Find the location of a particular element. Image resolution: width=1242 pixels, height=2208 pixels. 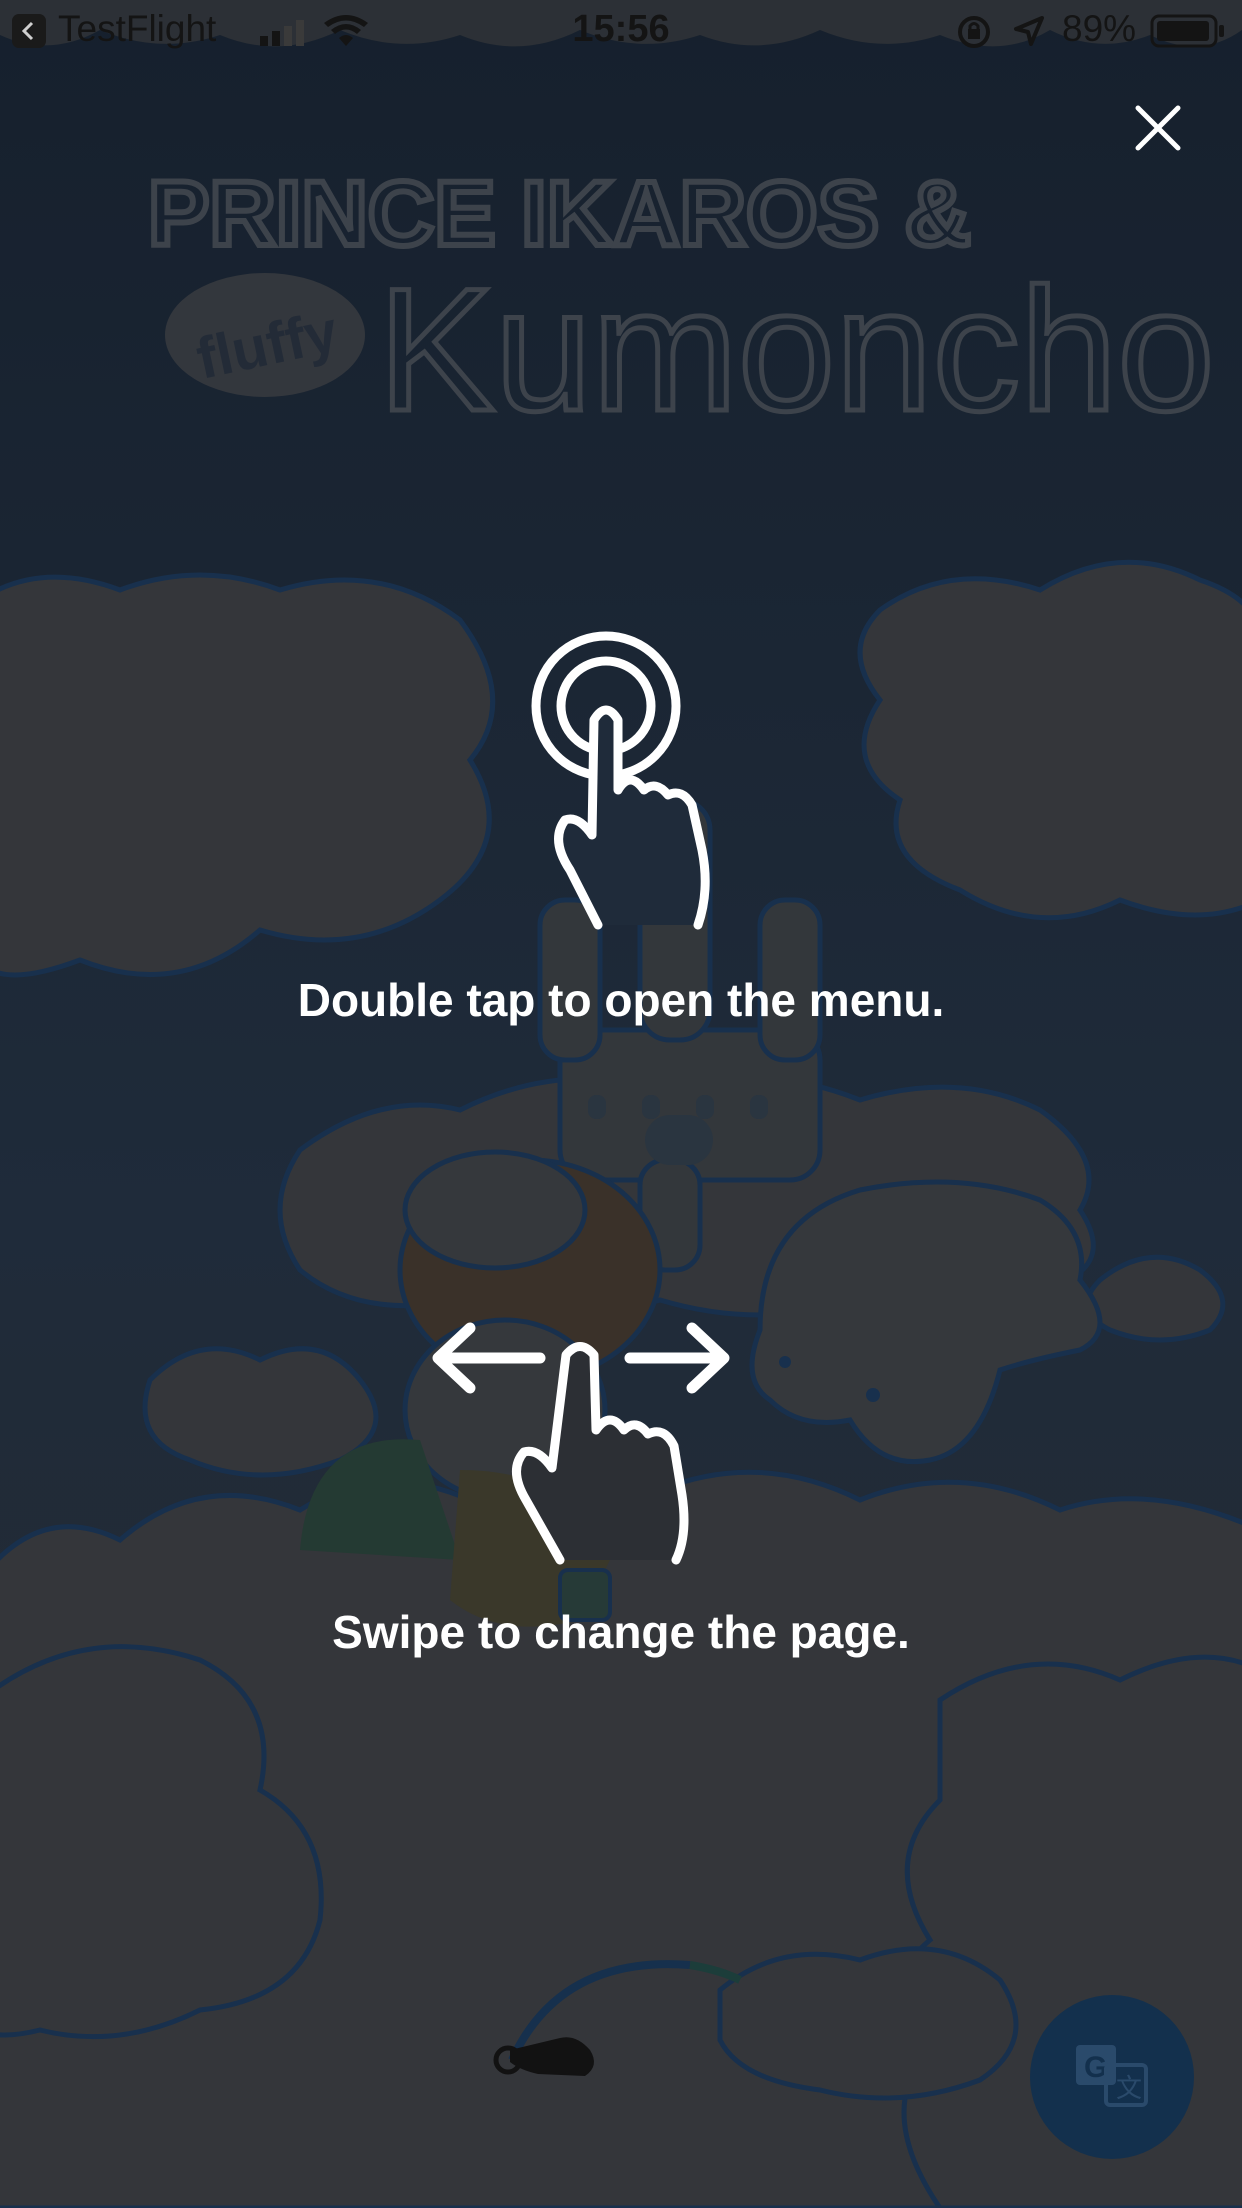

swipe-gesture-icon is located at coordinates (581, 1443).